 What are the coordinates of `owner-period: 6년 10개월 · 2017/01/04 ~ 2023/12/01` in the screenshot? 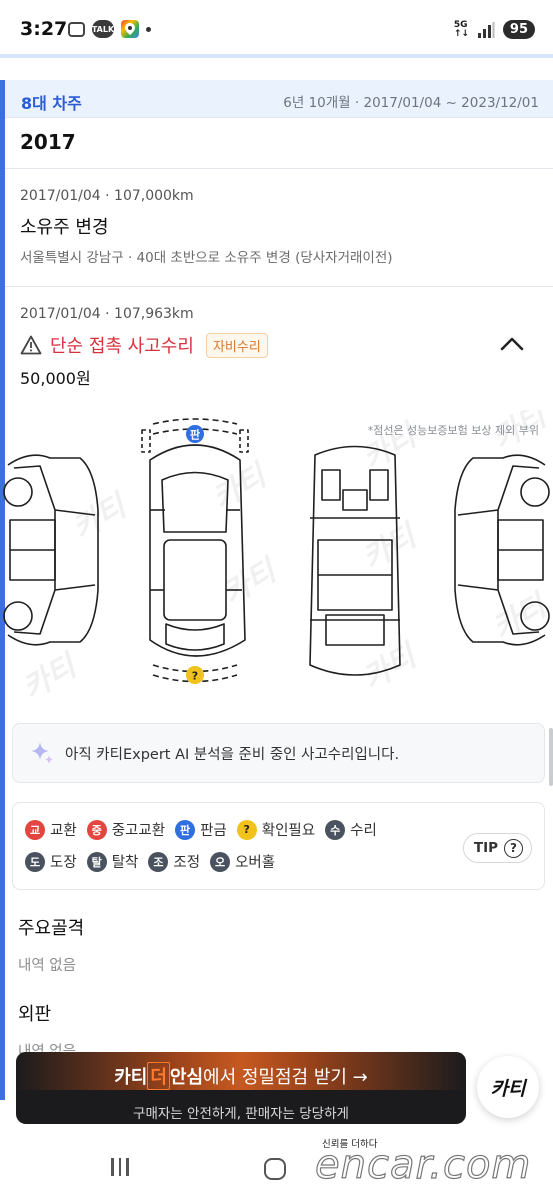 It's located at (411, 103).